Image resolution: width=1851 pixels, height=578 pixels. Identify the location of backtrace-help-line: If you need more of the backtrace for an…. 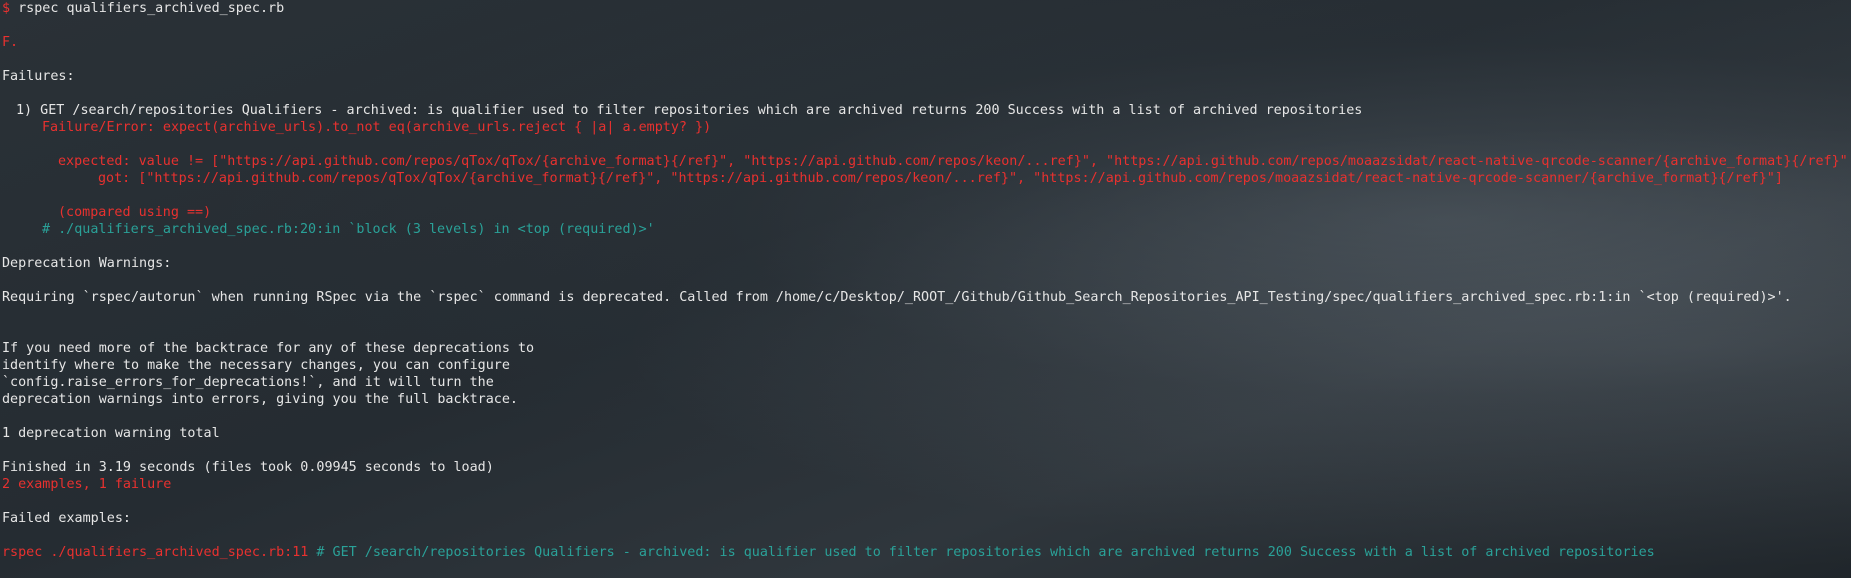
(268, 348).